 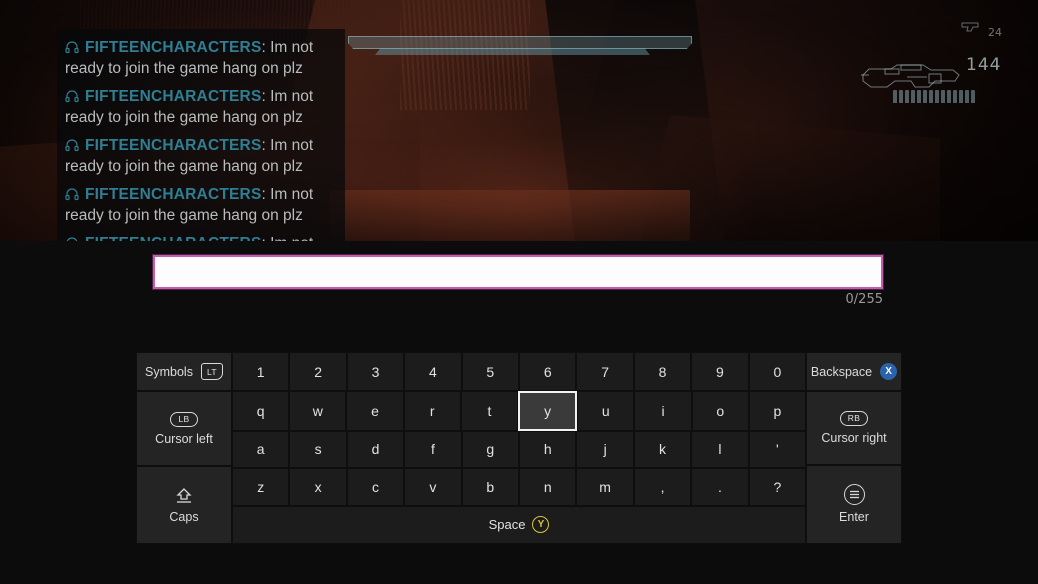 I want to click on assault-rifle-icon, so click(x=910, y=75).